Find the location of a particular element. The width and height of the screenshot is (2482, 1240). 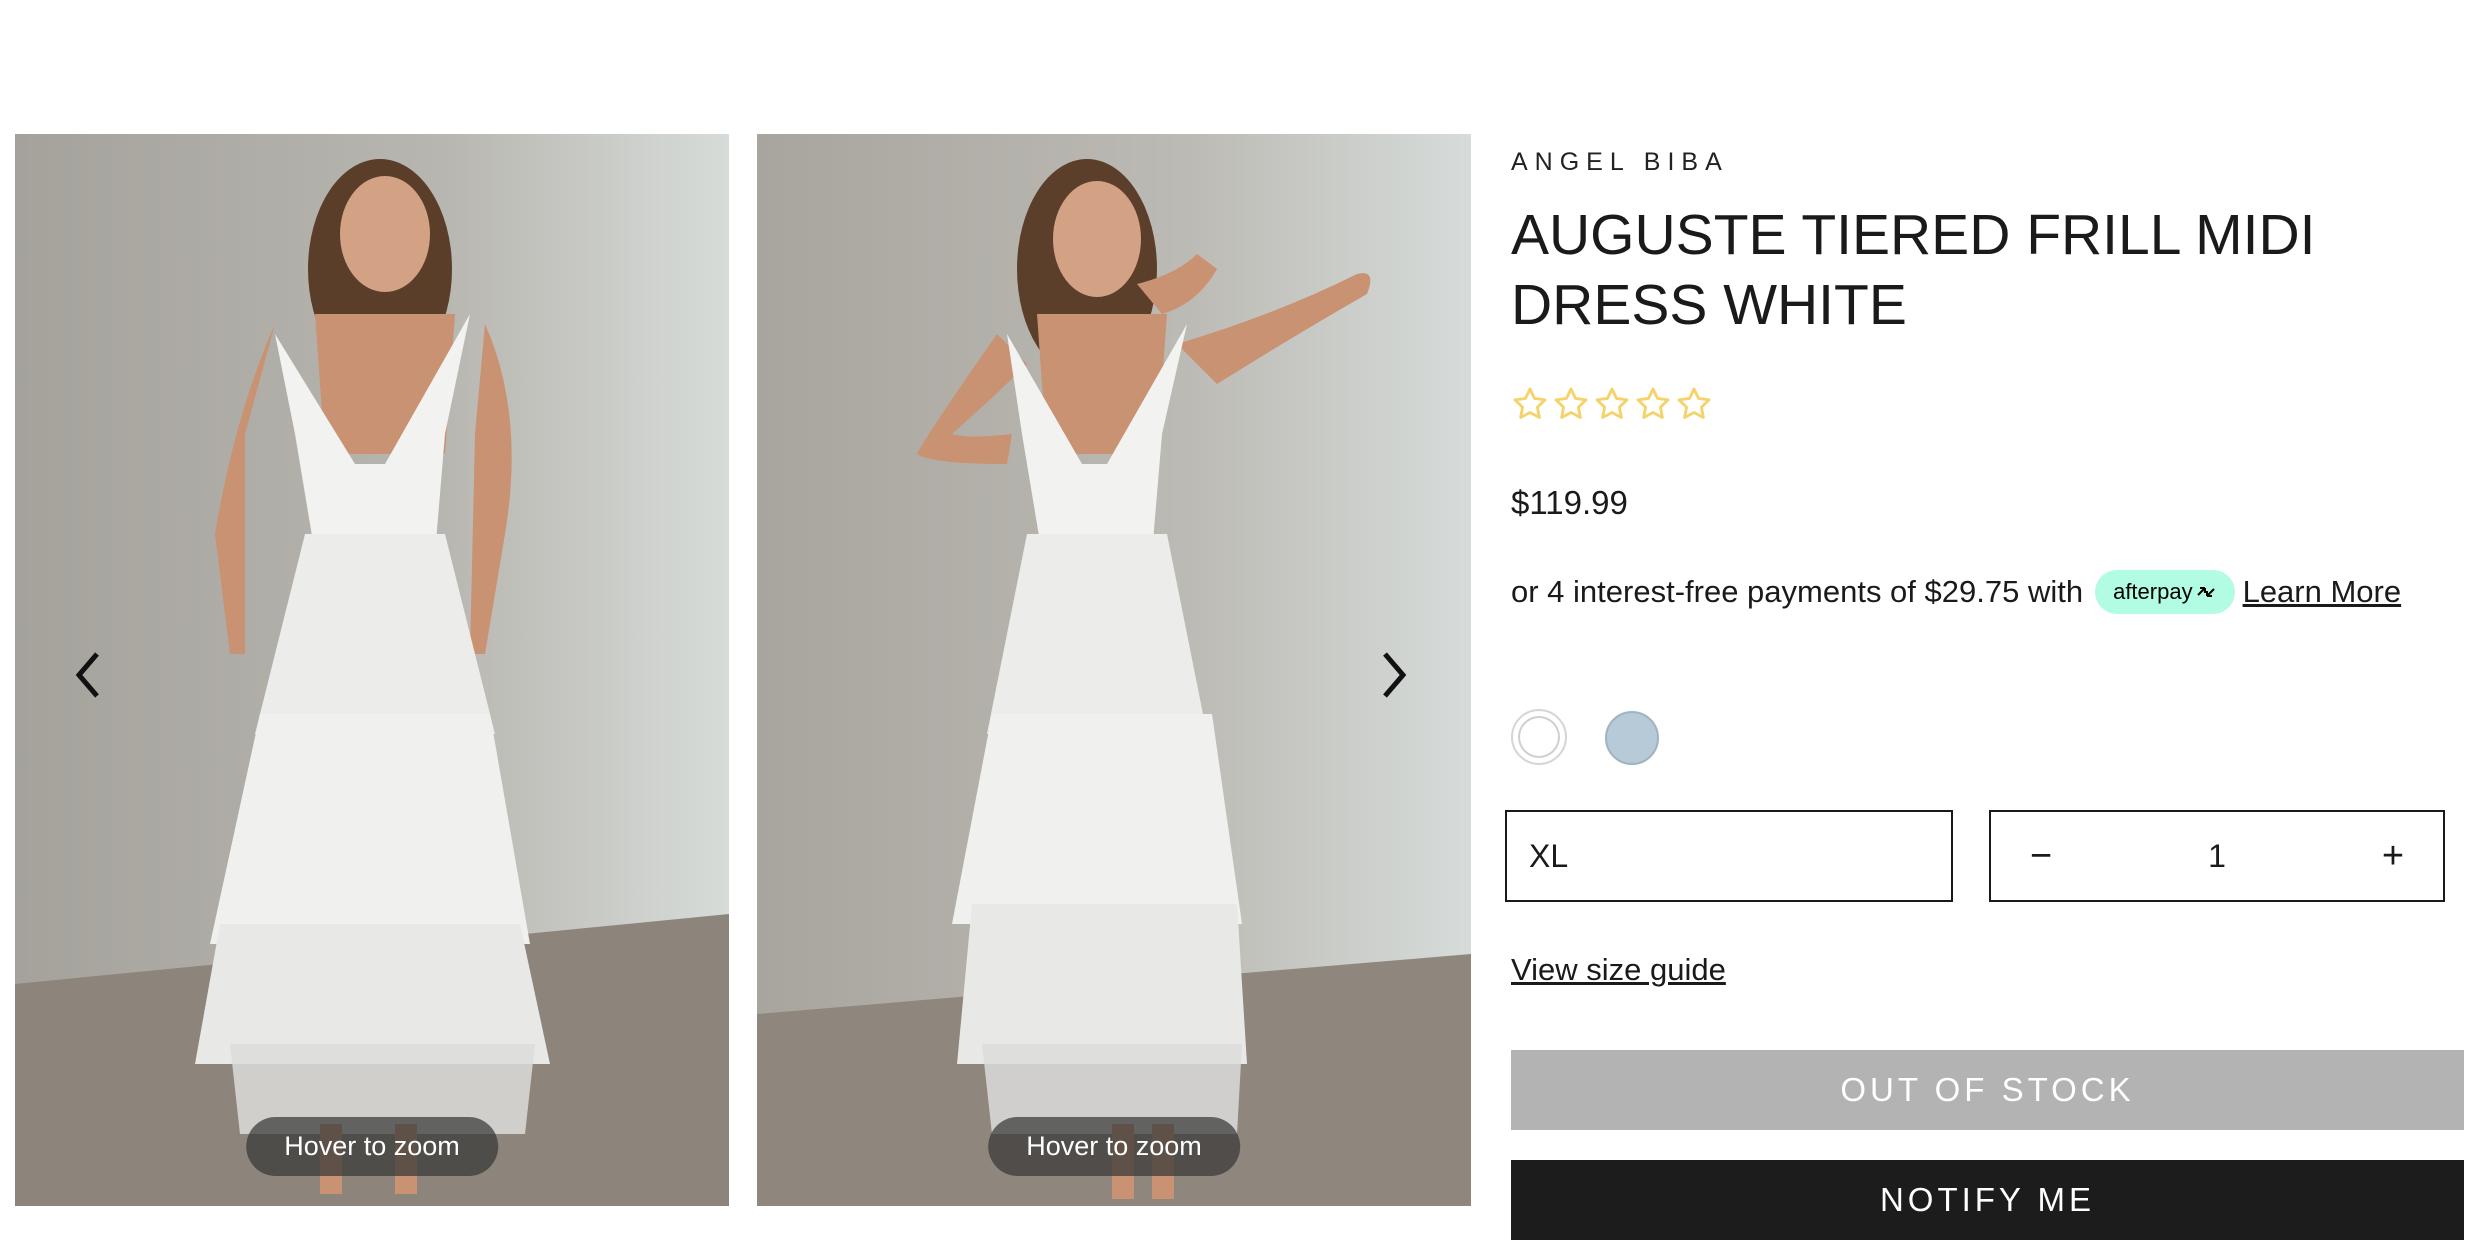

product-title: AUGUSTE TIERED FRILL MIDI DRESS WHITE is located at coordinates (1913, 270).